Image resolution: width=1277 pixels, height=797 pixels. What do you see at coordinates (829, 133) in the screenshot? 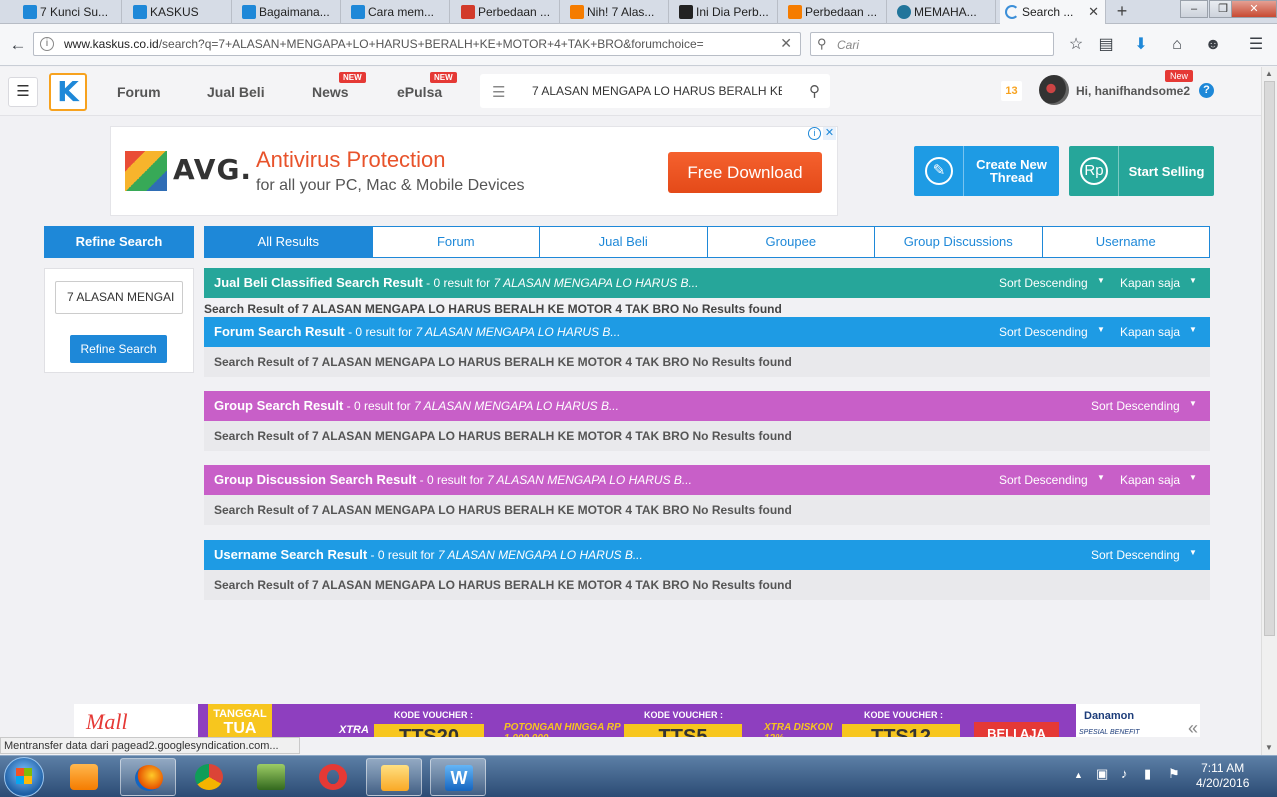
I see `ad-close-icon: ✕` at bounding box center [829, 133].